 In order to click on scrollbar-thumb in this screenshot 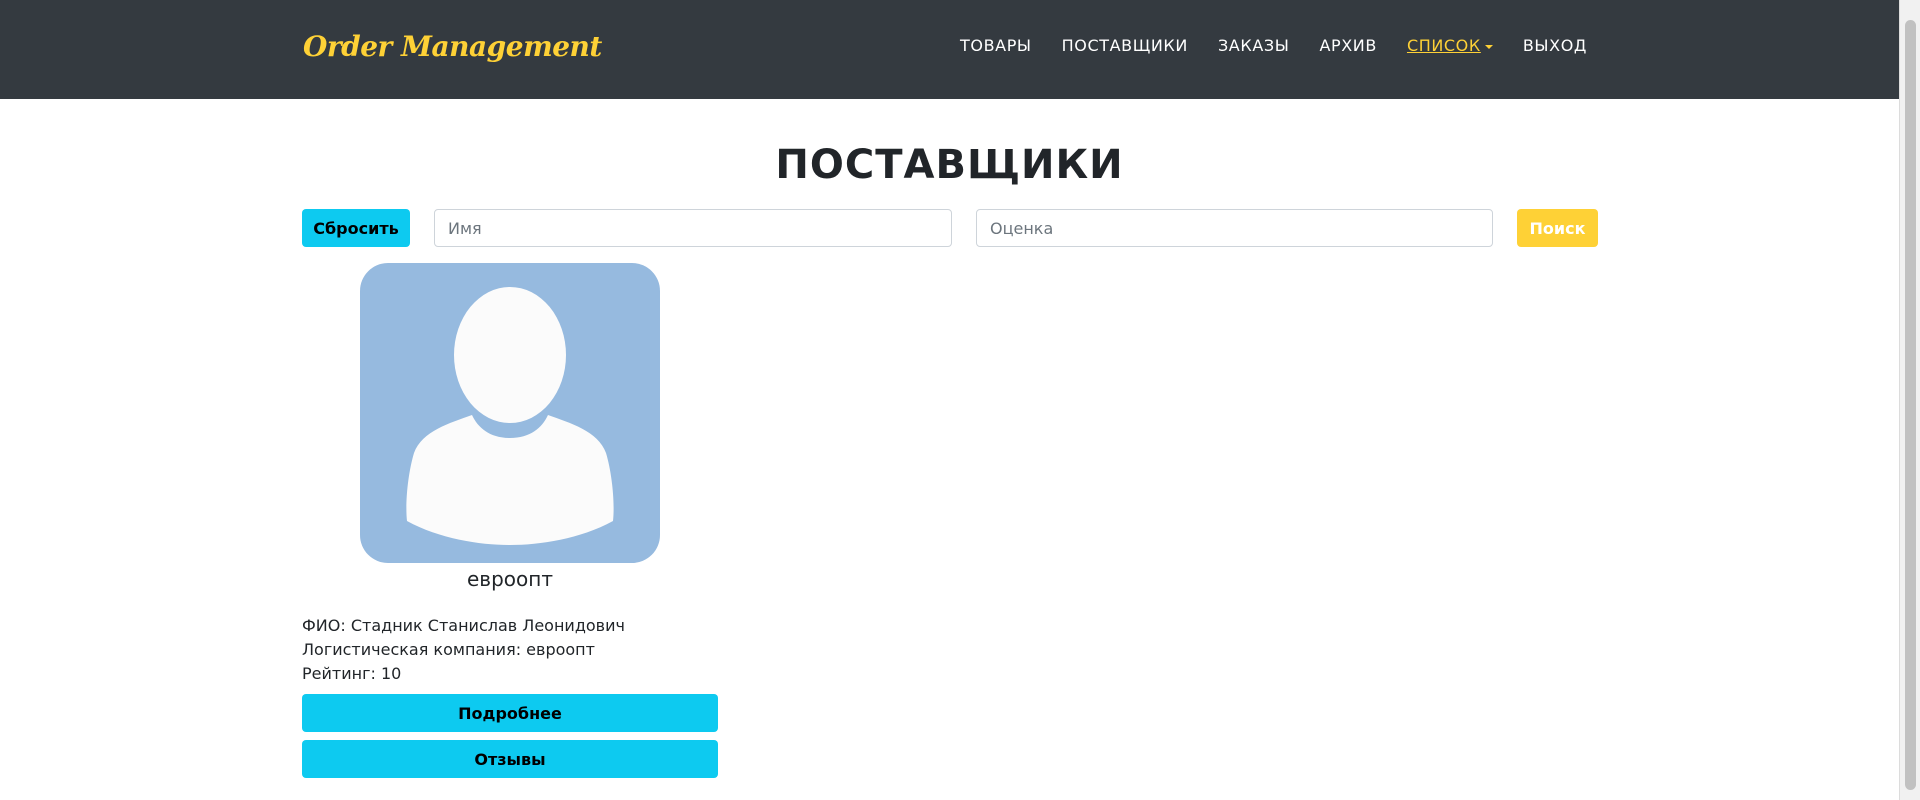, I will do `click(1910, 405)`.